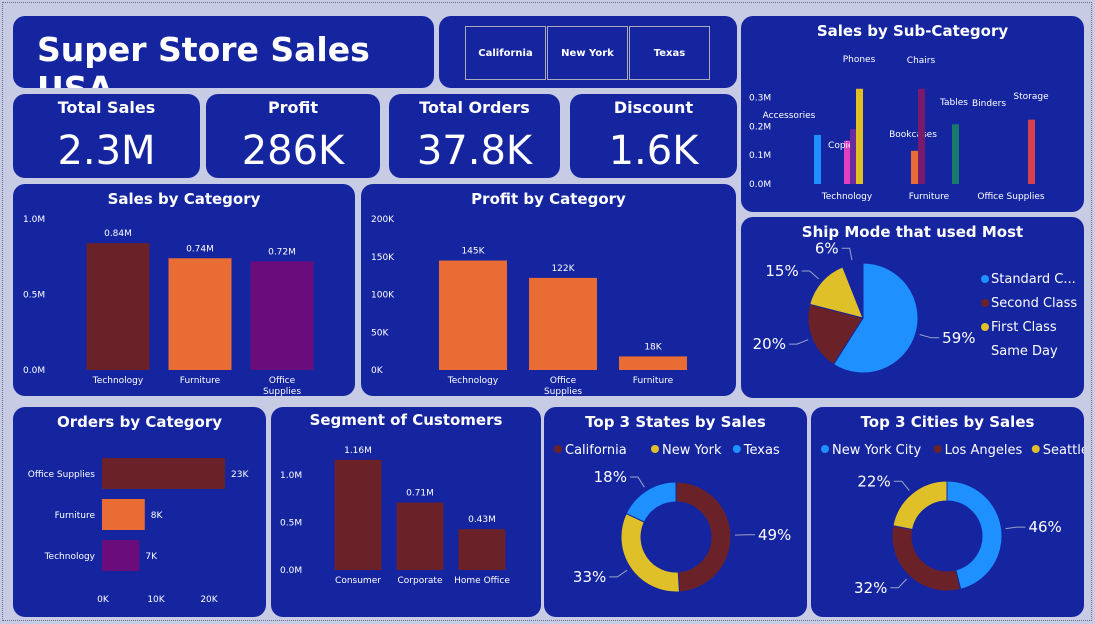 This screenshot has width=1095, height=624. Describe the element at coordinates (1024, 351) in the screenshot. I see `legend-label: Same Day` at that location.